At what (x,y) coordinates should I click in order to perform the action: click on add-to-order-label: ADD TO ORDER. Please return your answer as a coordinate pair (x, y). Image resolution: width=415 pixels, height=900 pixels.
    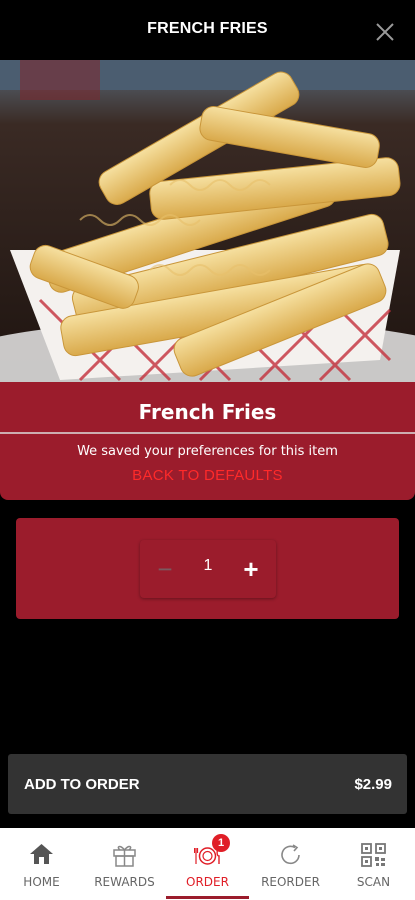
    Looking at the image, I should click on (82, 784).